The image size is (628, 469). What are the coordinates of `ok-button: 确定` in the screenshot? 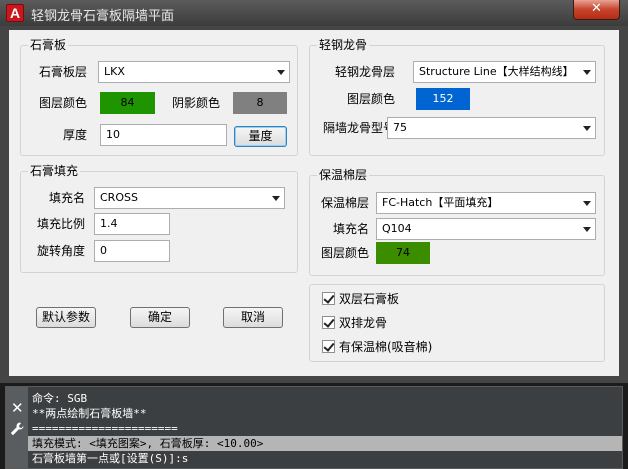 It's located at (160, 317).